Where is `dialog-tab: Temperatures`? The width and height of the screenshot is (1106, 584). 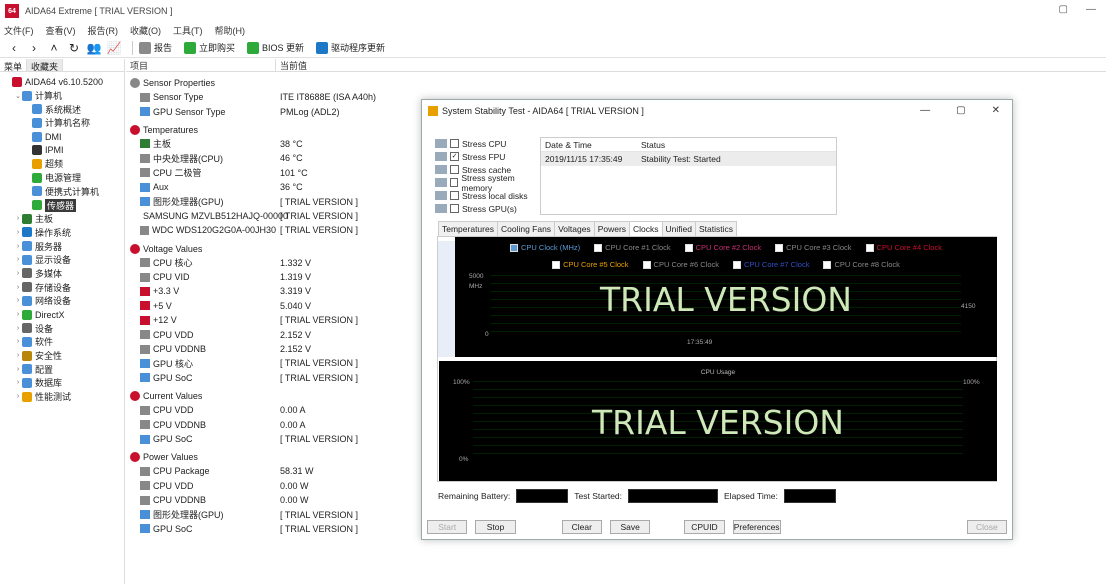
dialog-tab: Temperatures is located at coordinates (468, 229).